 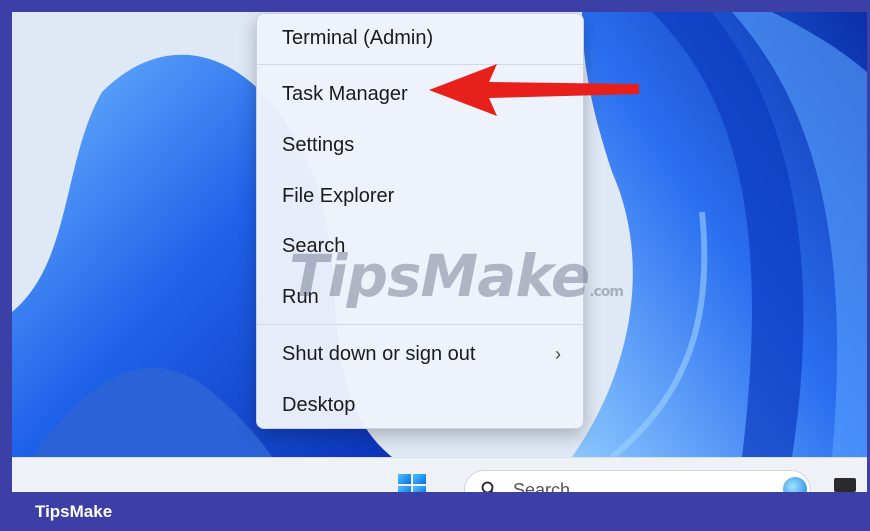 I want to click on menu-item-label: Desktop, so click(x=319, y=405).